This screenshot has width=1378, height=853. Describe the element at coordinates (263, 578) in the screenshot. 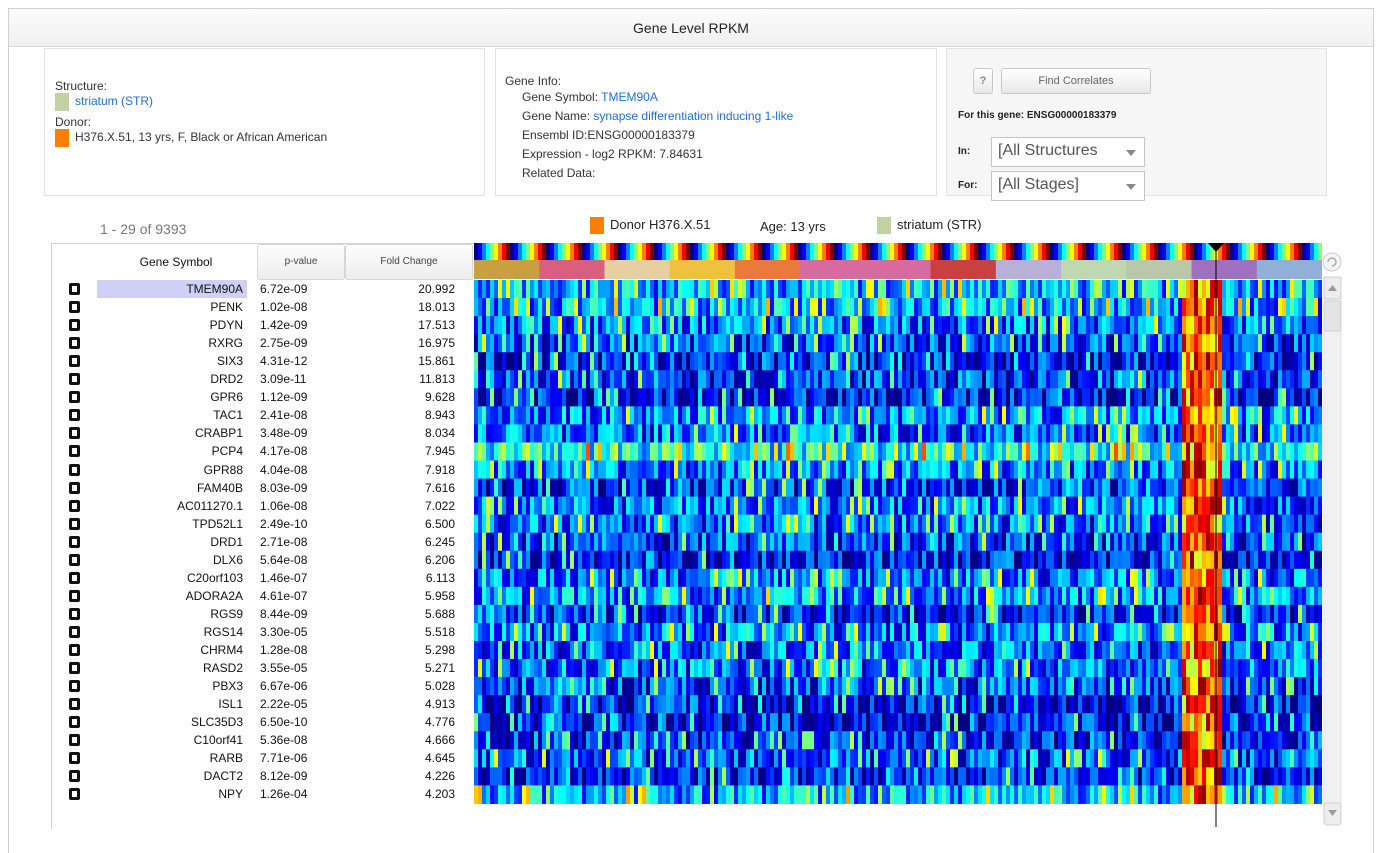

I see `table-row: C20orf103 1.46e-07 6.113` at that location.